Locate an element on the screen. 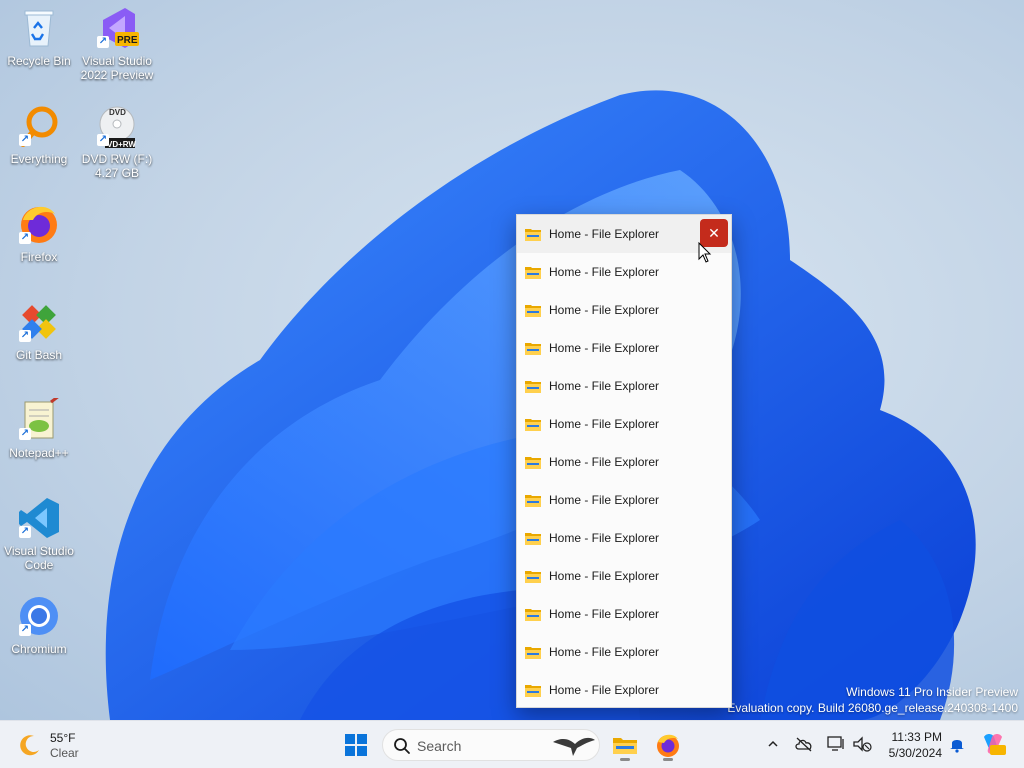 Image resolution: width=1024 pixels, height=768 pixels. volume-muted-icon is located at coordinates (862, 744).